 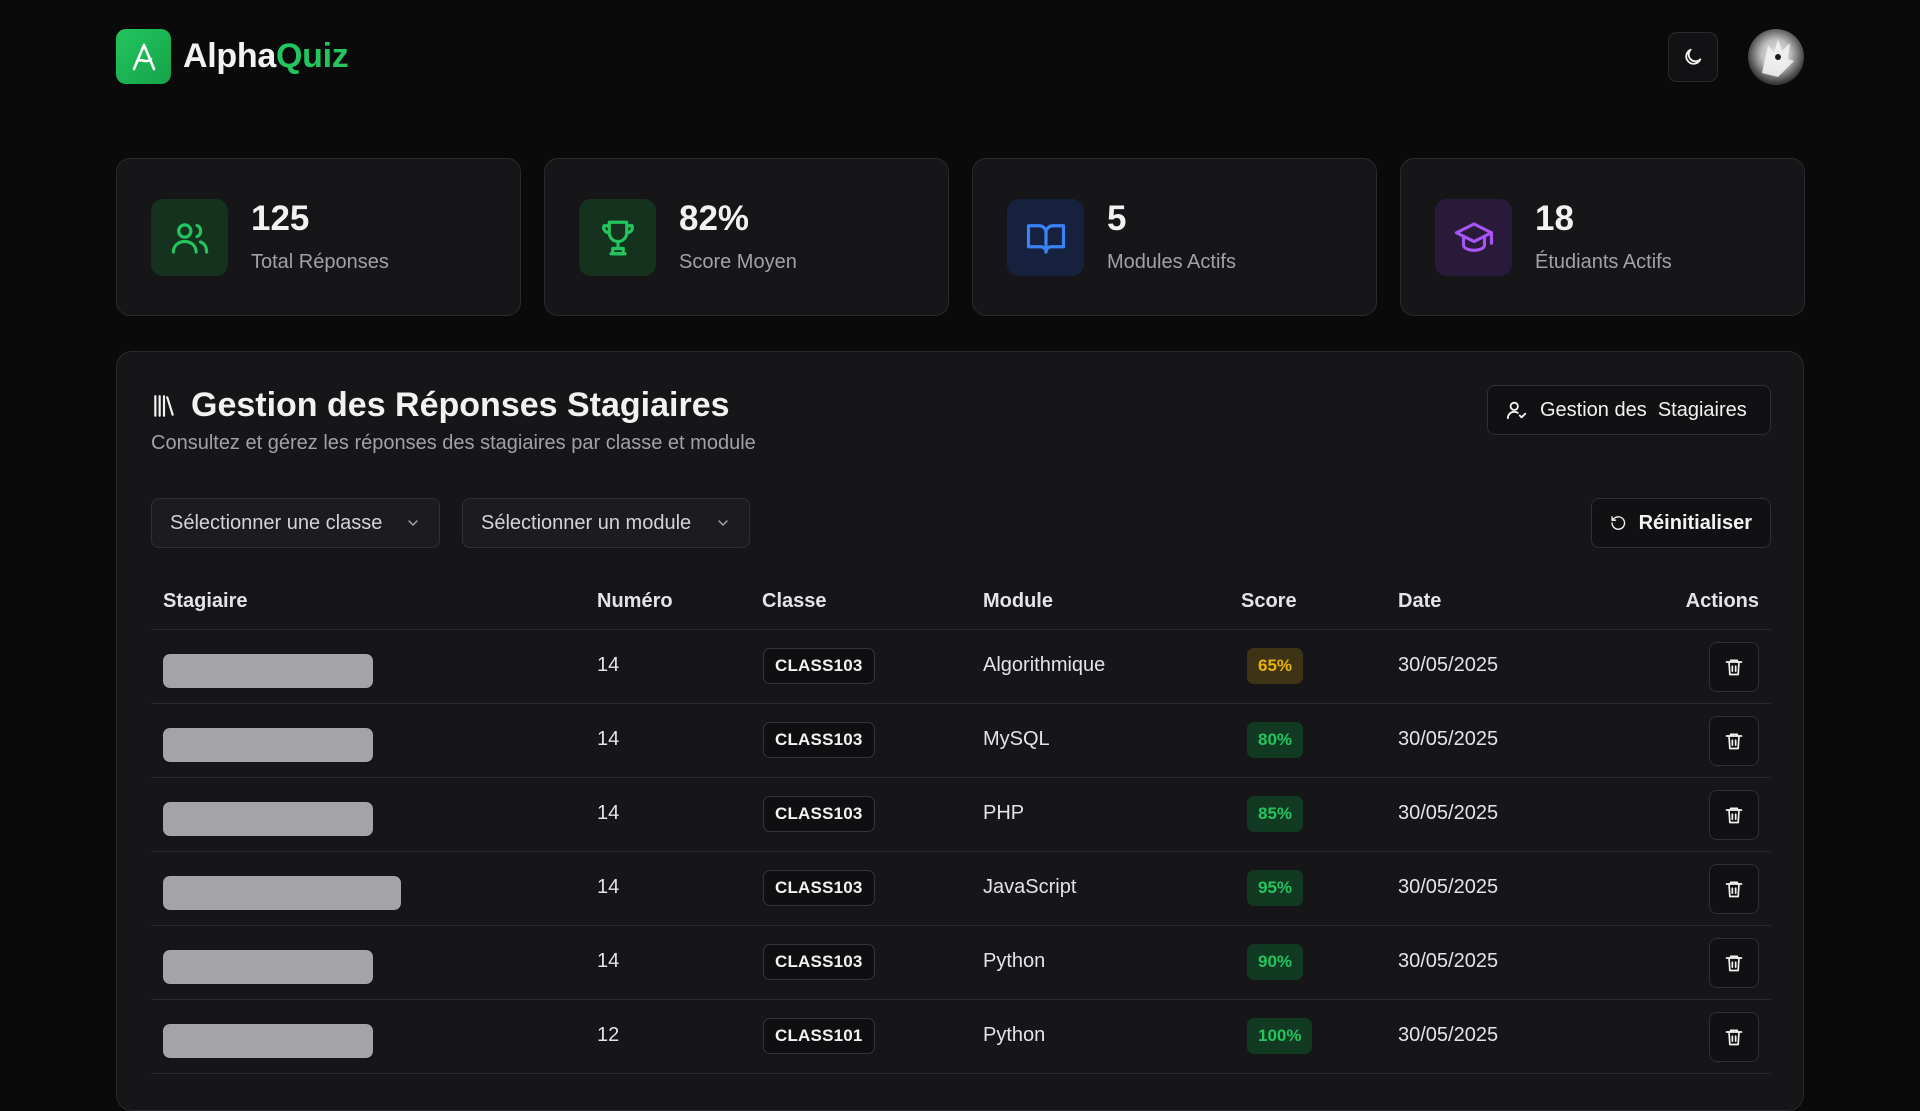 What do you see at coordinates (1776, 57) in the screenshot?
I see `user-avatar` at bounding box center [1776, 57].